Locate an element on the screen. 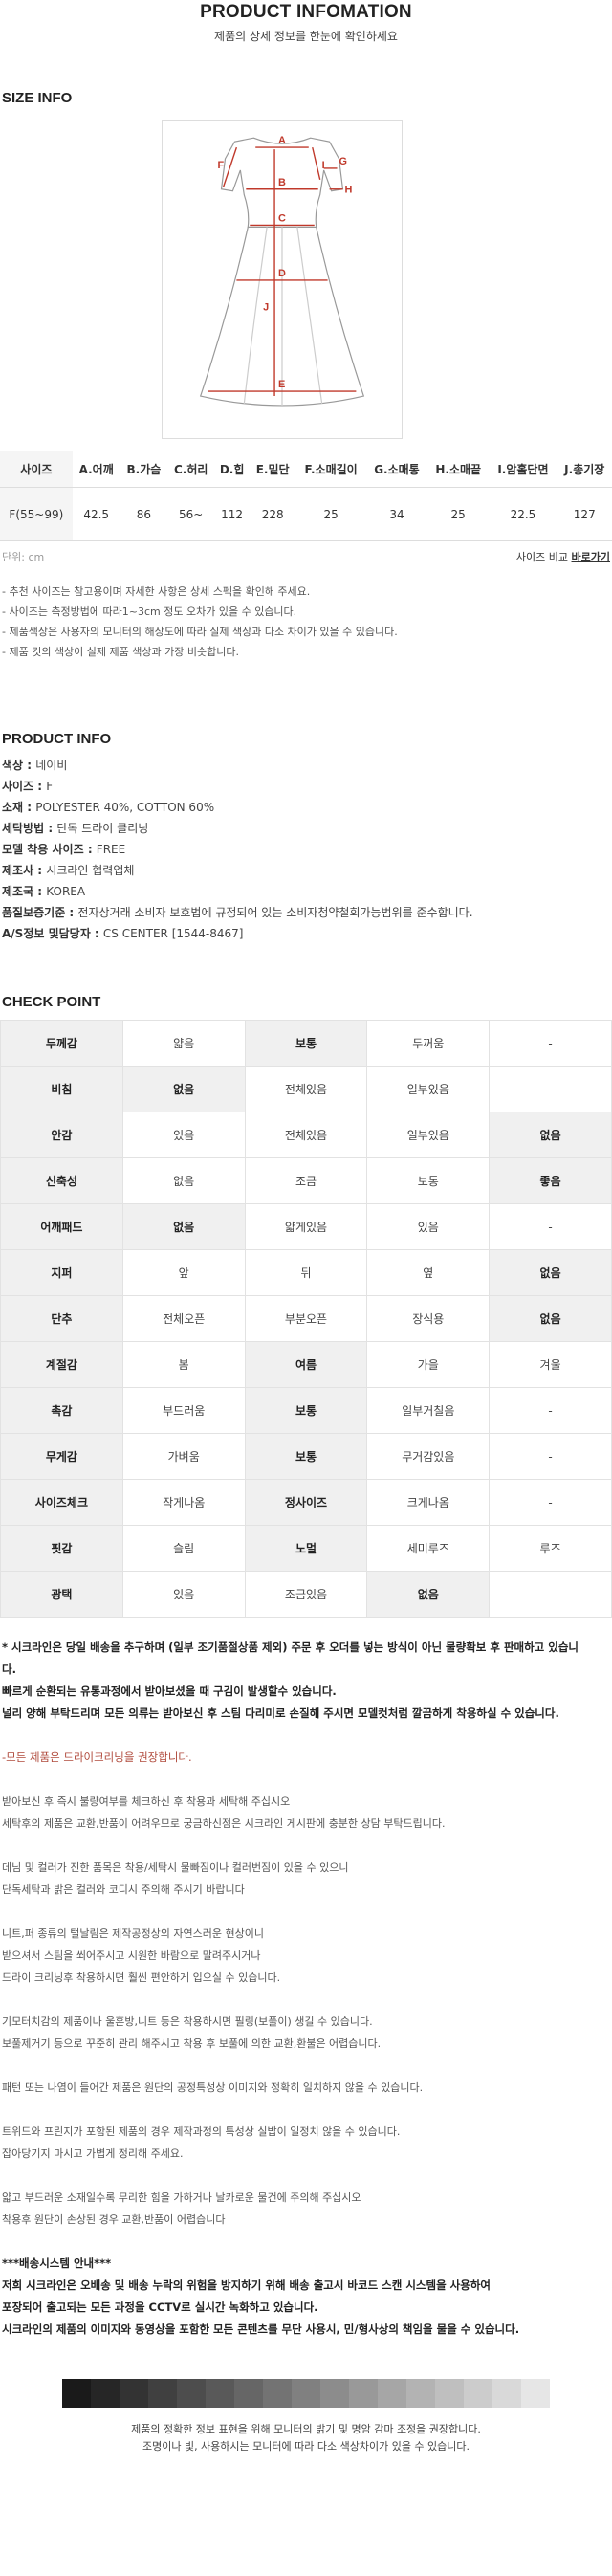 This screenshot has width=612, height=2576. product-info-item: 제조국 : KOREA is located at coordinates (44, 891).